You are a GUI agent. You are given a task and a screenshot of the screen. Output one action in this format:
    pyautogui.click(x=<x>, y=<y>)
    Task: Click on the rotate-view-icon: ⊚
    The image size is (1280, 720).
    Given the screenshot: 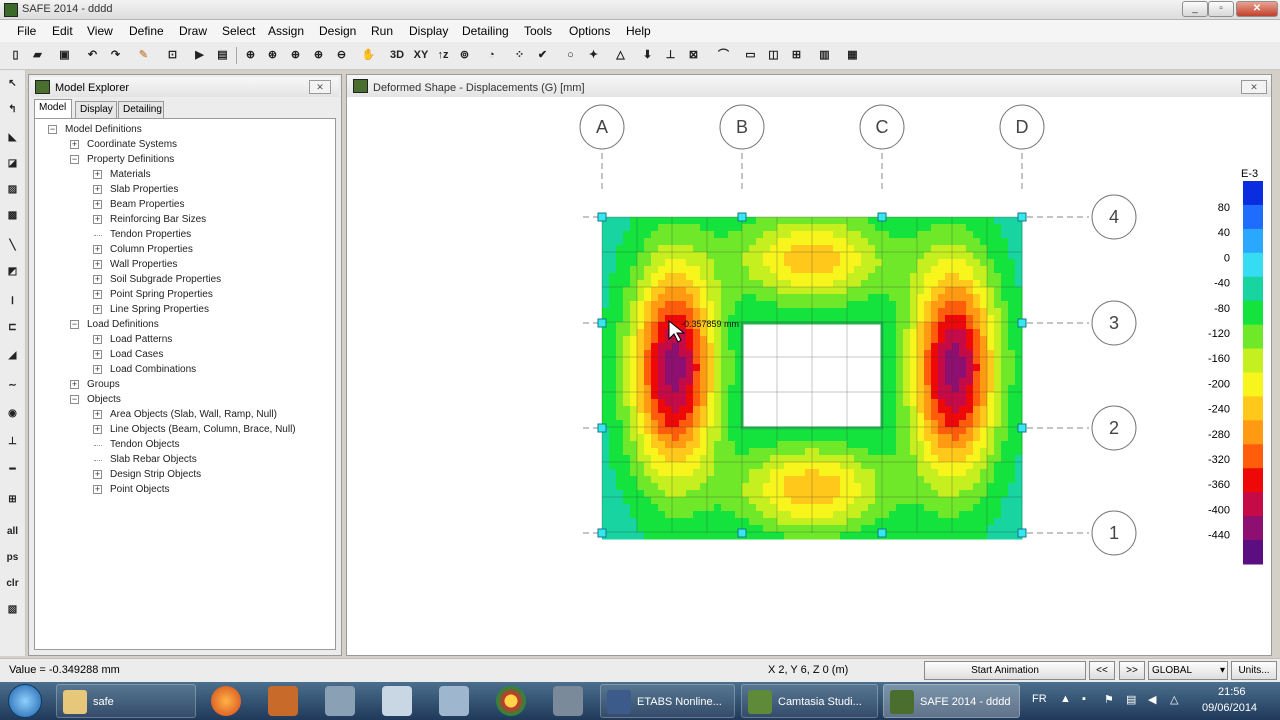 What is the action you would take?
    pyautogui.click(x=464, y=55)
    